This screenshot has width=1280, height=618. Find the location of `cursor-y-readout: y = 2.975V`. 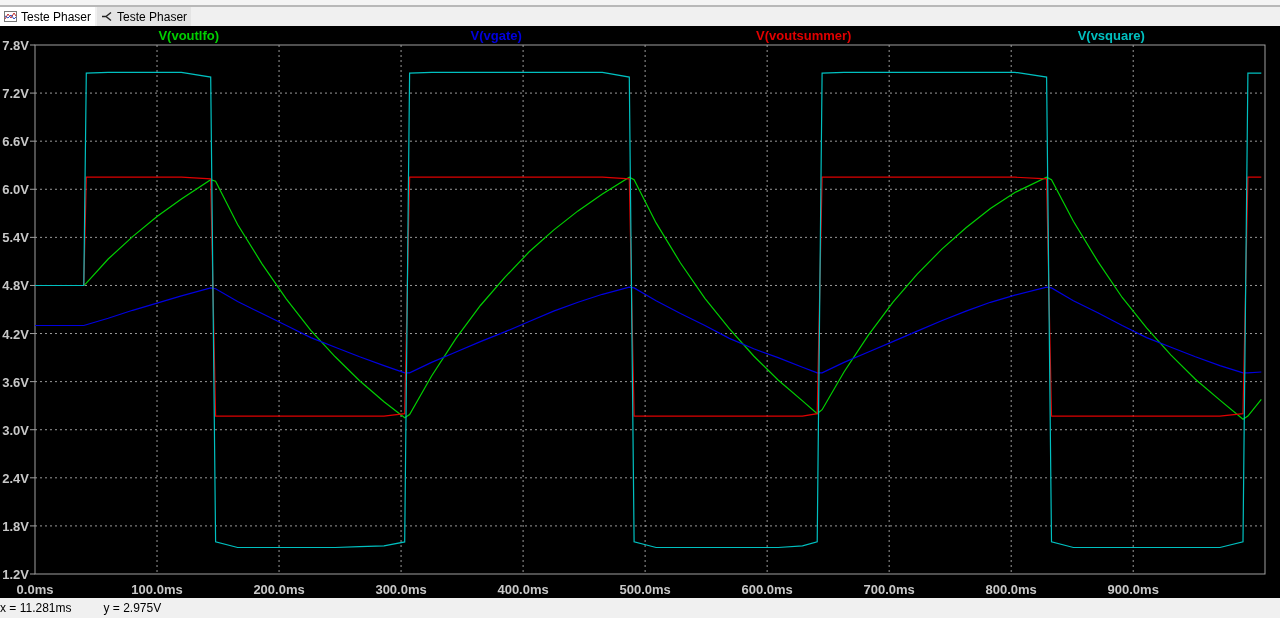

cursor-y-readout: y = 2.975V is located at coordinates (132, 608).